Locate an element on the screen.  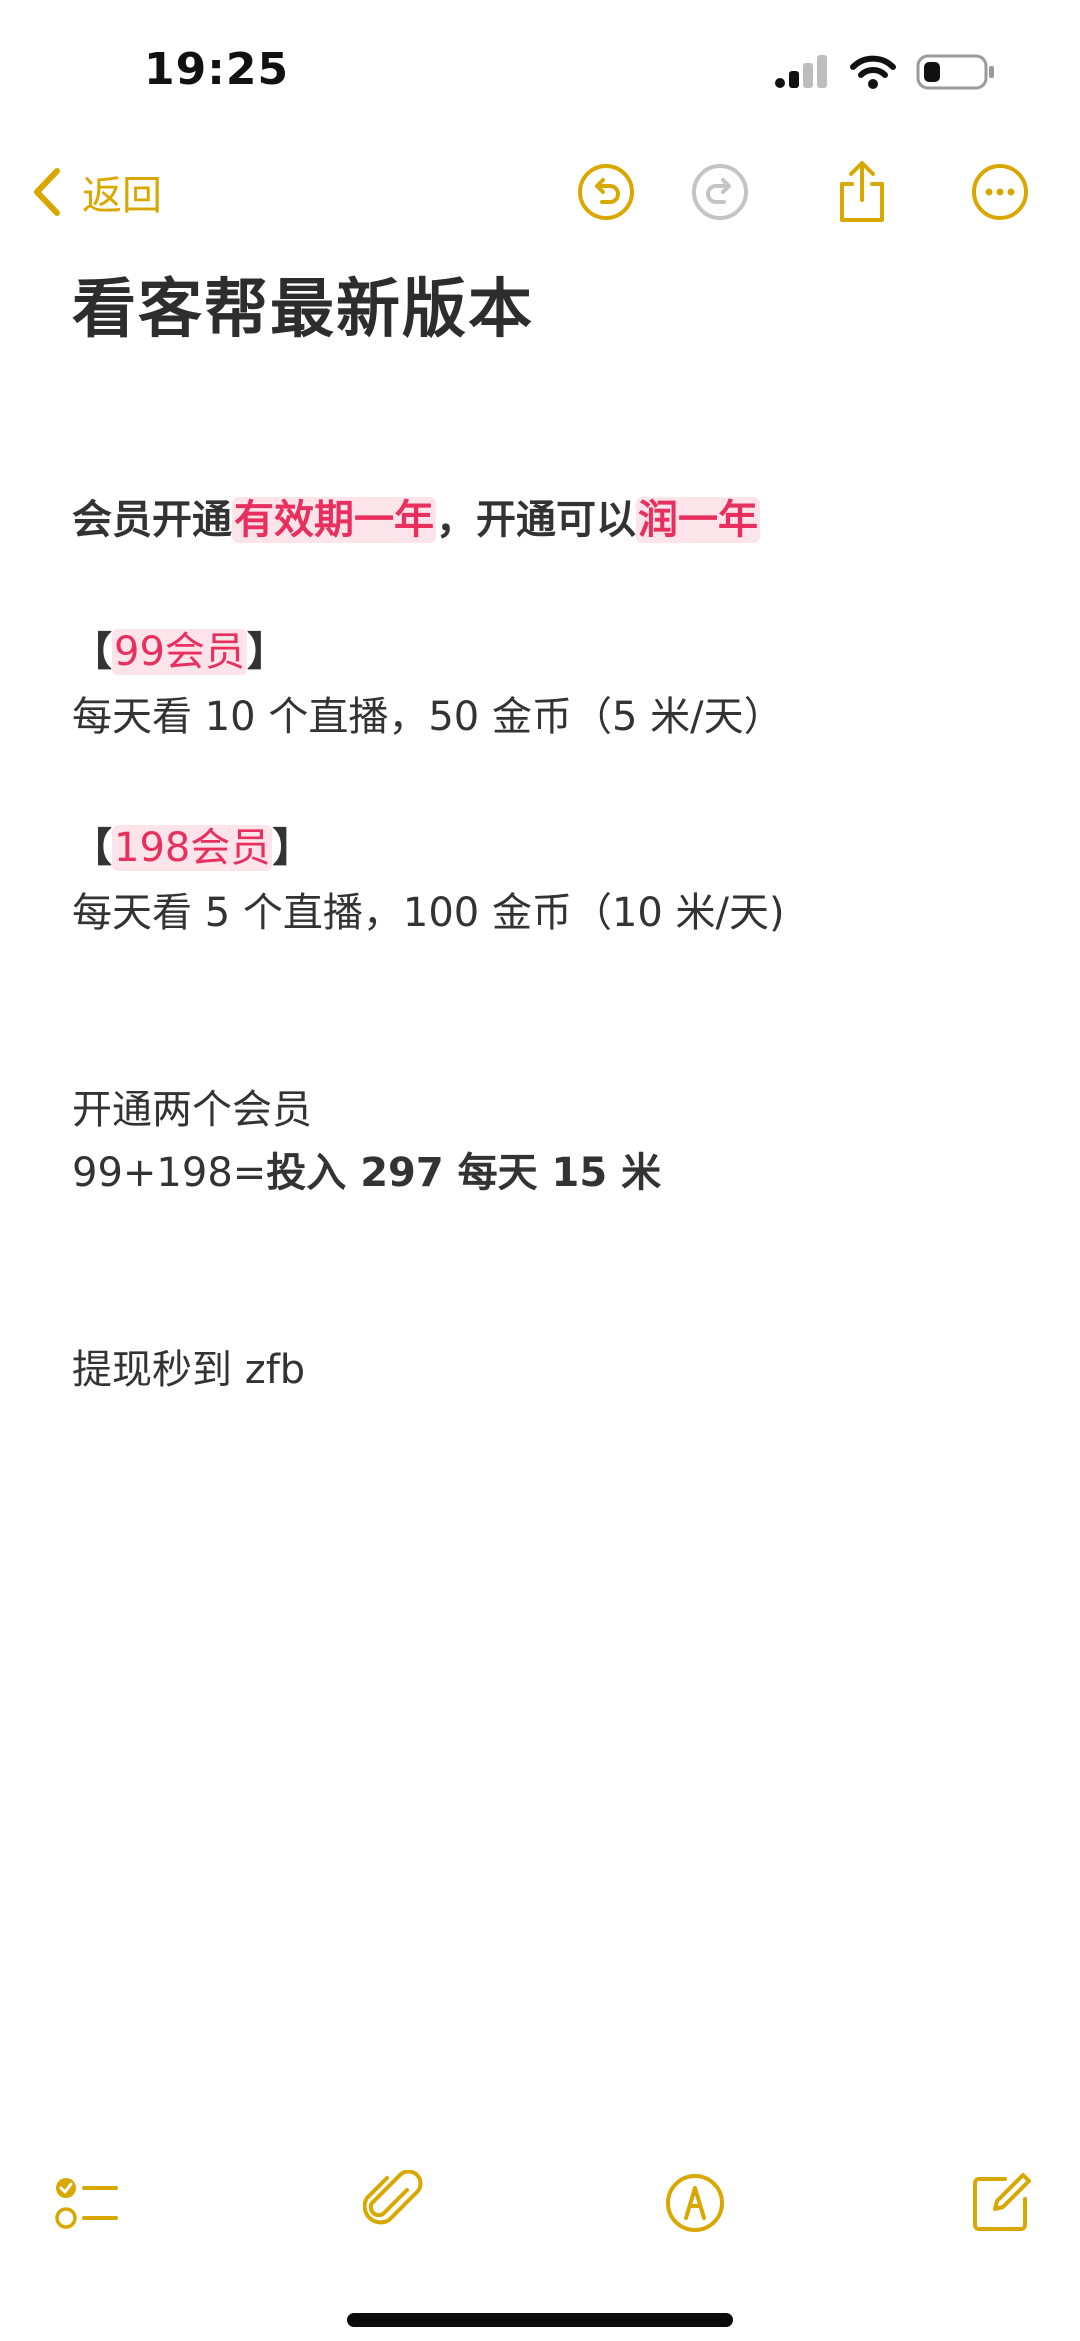
compose-icon is located at coordinates (1002, 2202).